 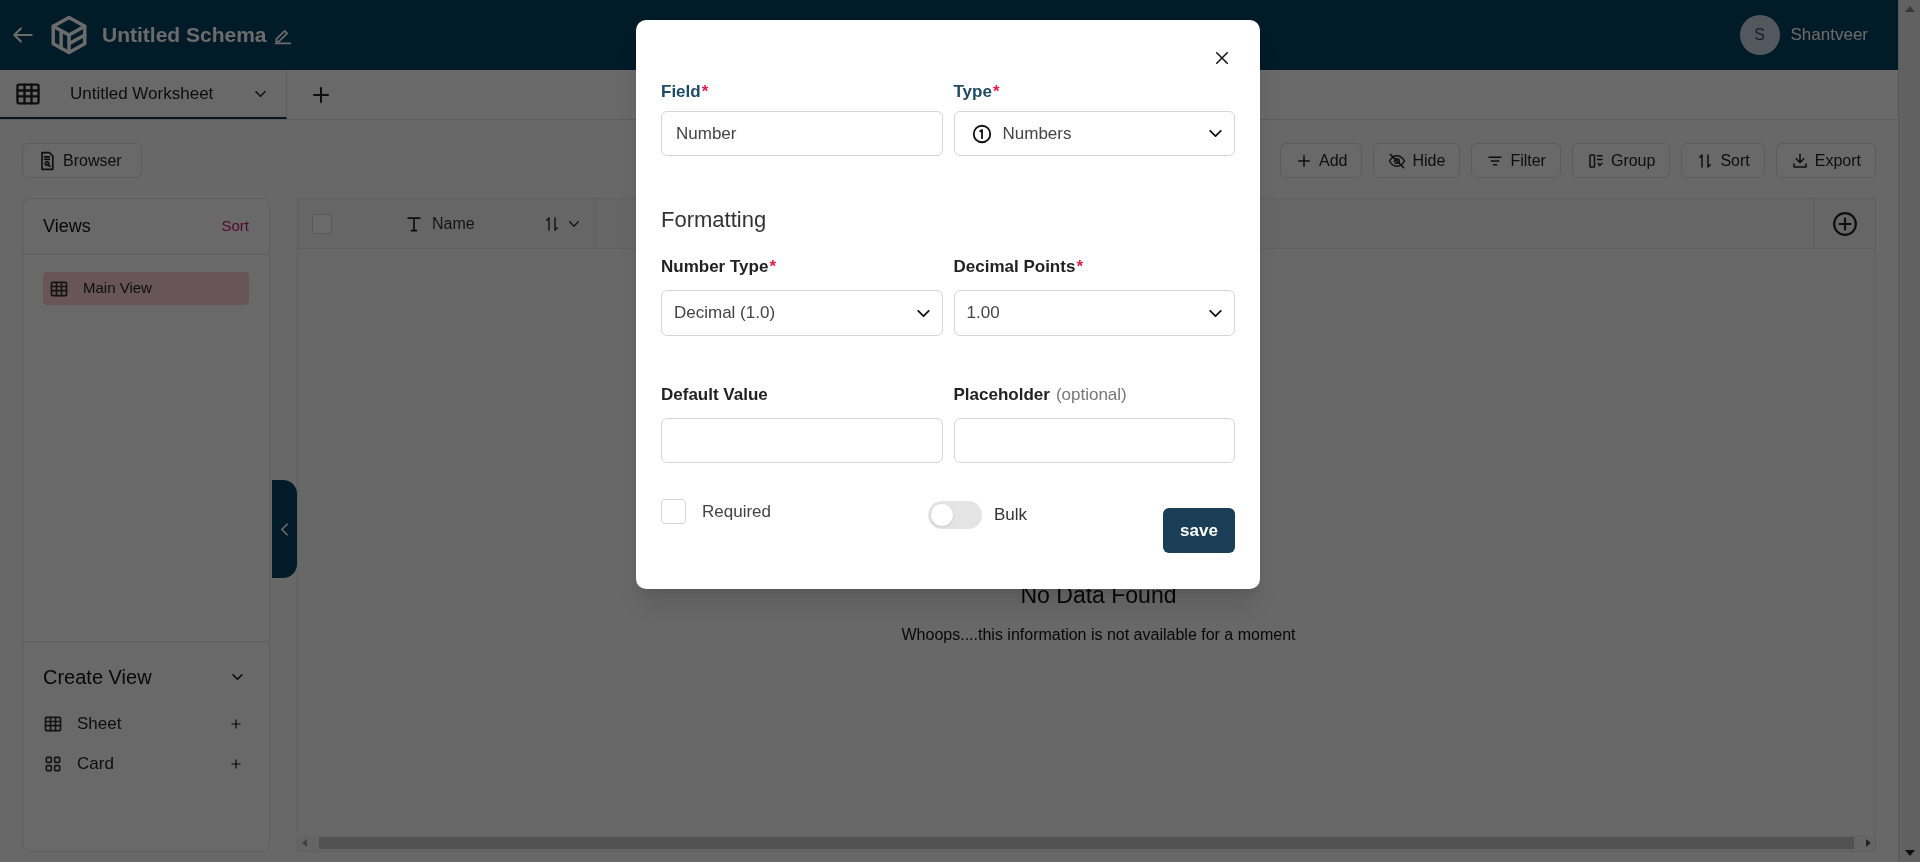 What do you see at coordinates (117, 288) in the screenshot?
I see `view-label: Main View` at bounding box center [117, 288].